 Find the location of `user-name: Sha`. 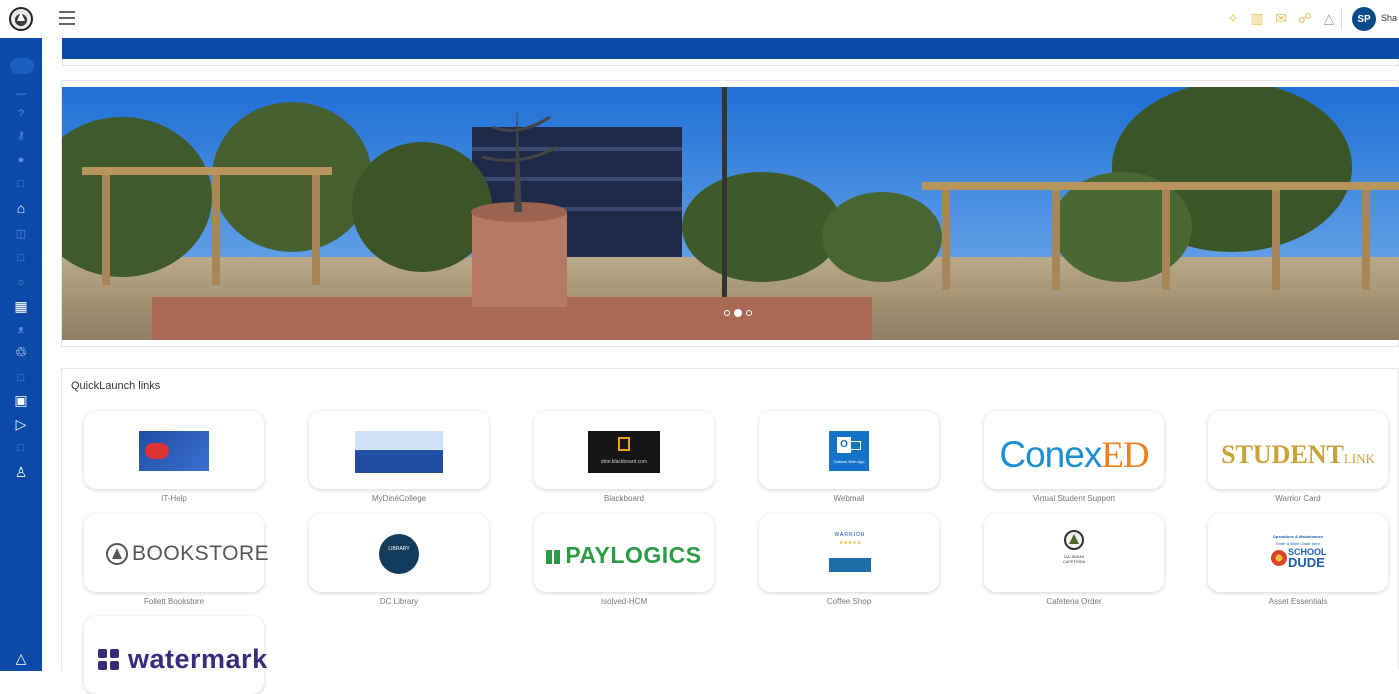

user-name: Sha is located at coordinates (1389, 18).